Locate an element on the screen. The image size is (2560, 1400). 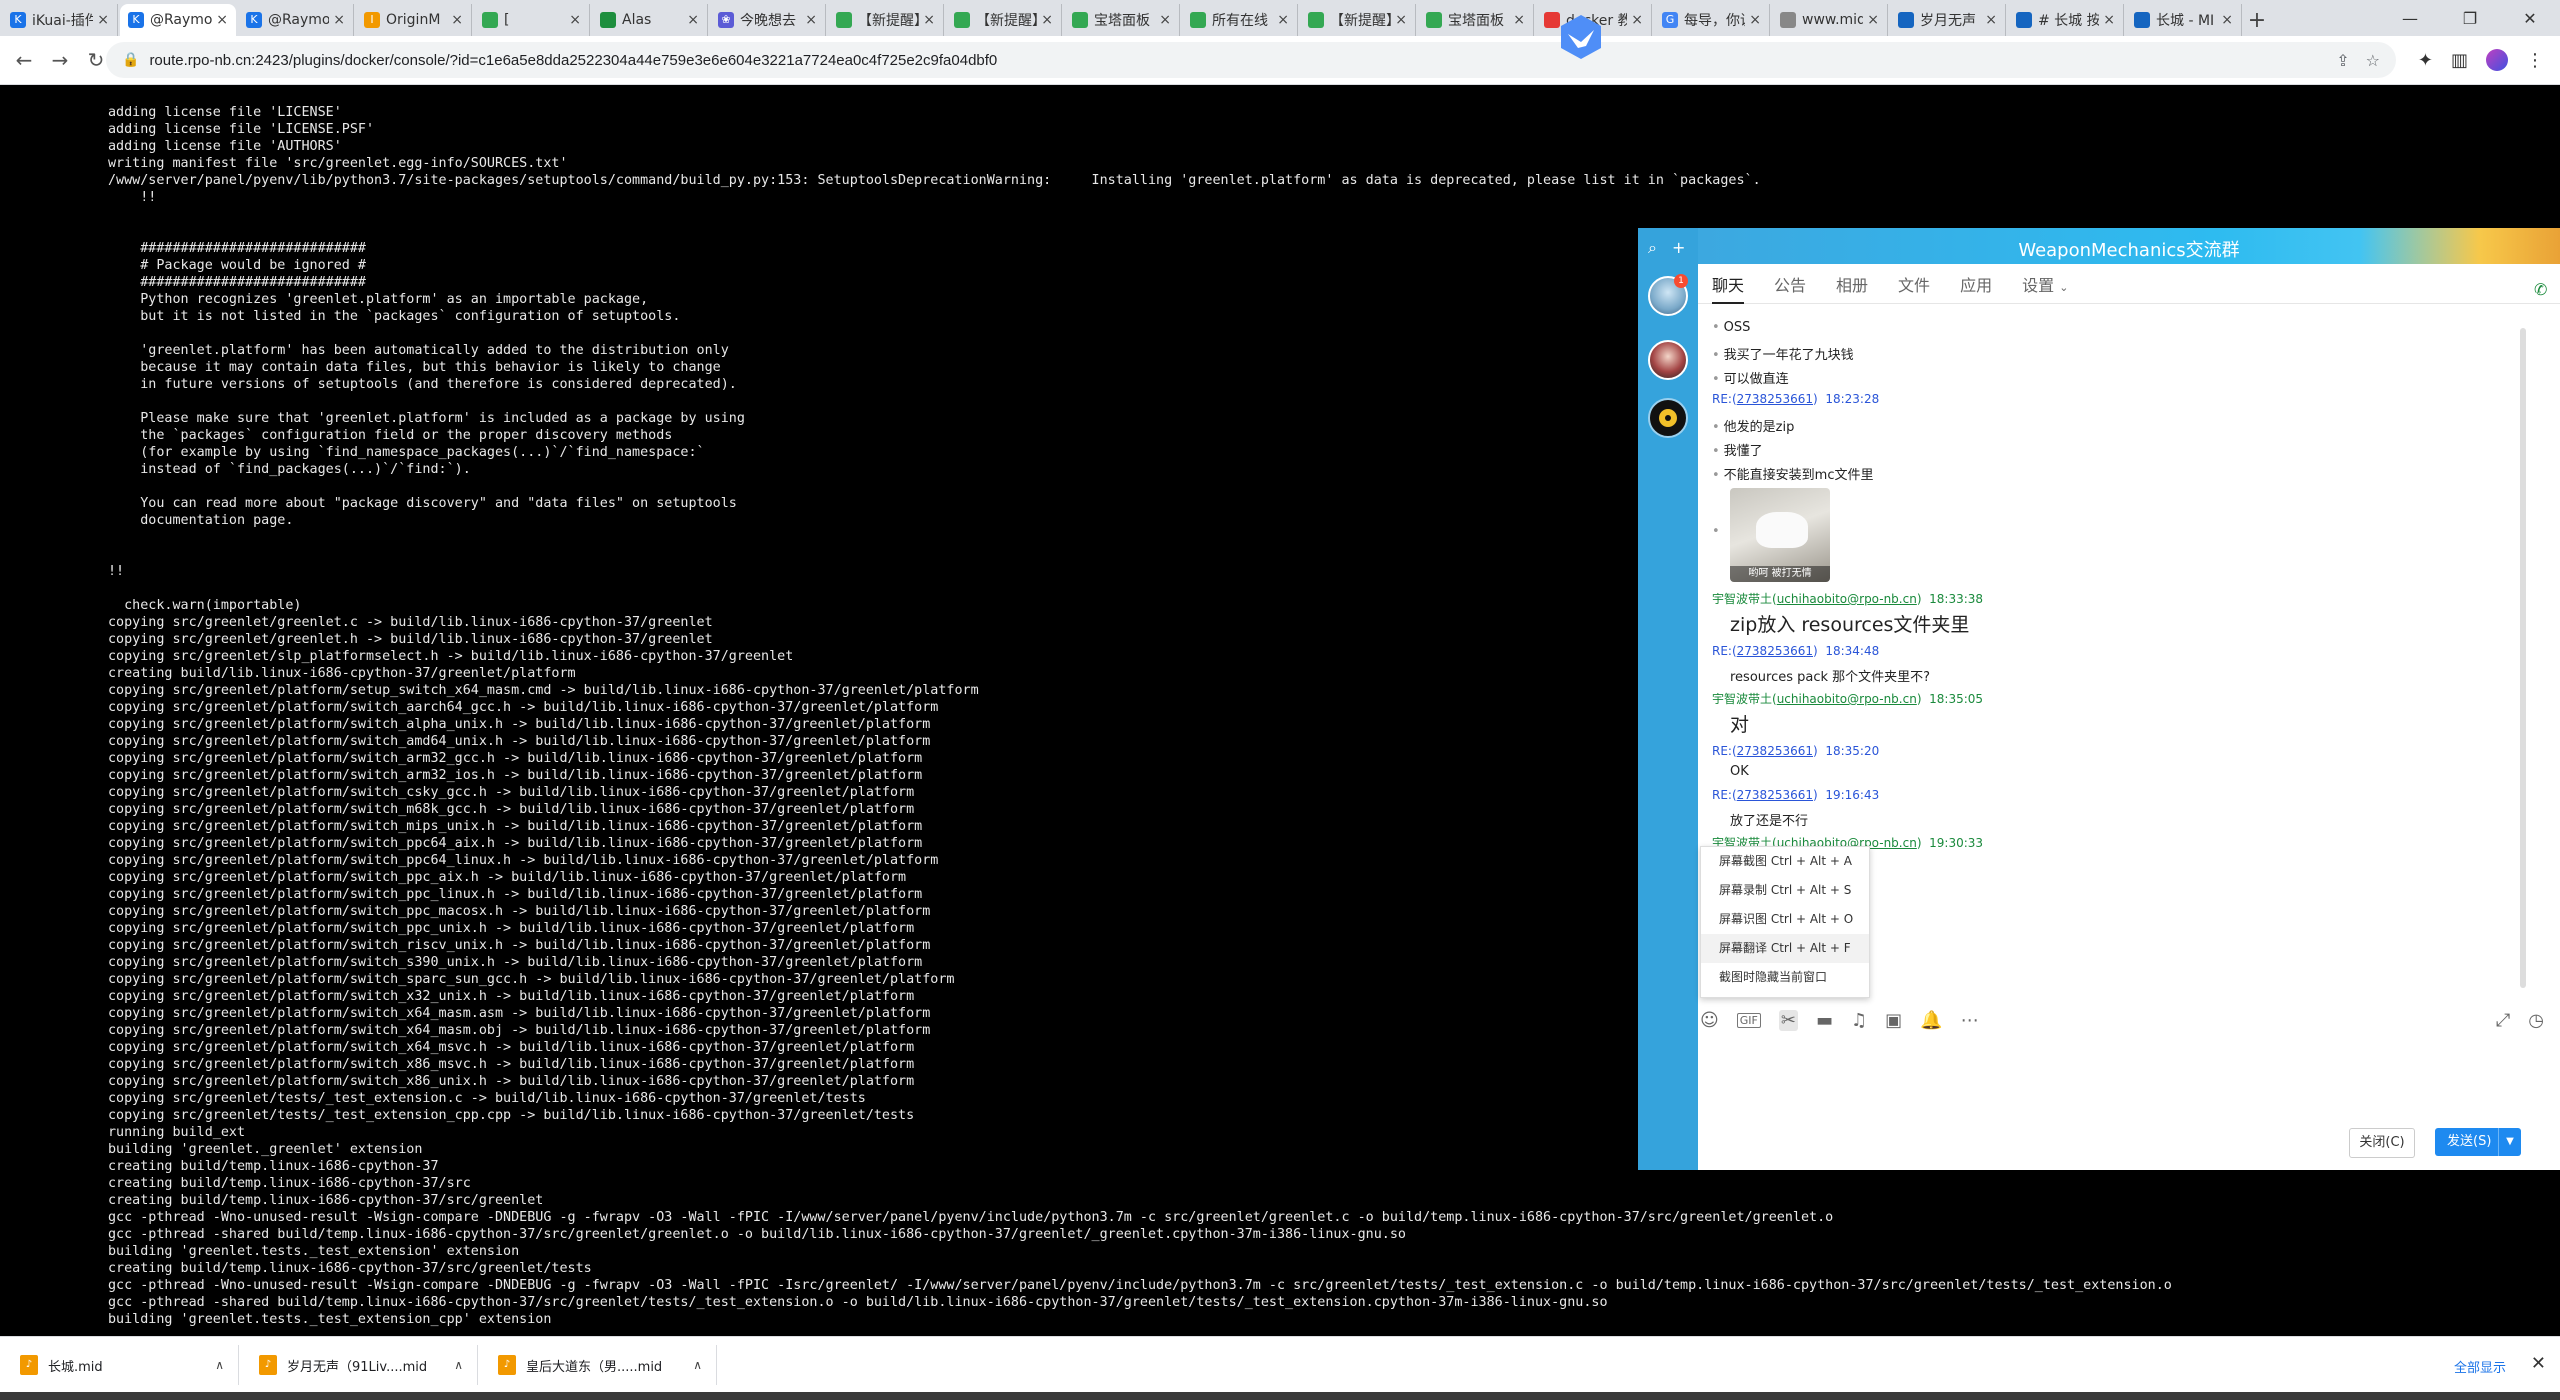
lock-icon: 🔒 is located at coordinates (130, 60).